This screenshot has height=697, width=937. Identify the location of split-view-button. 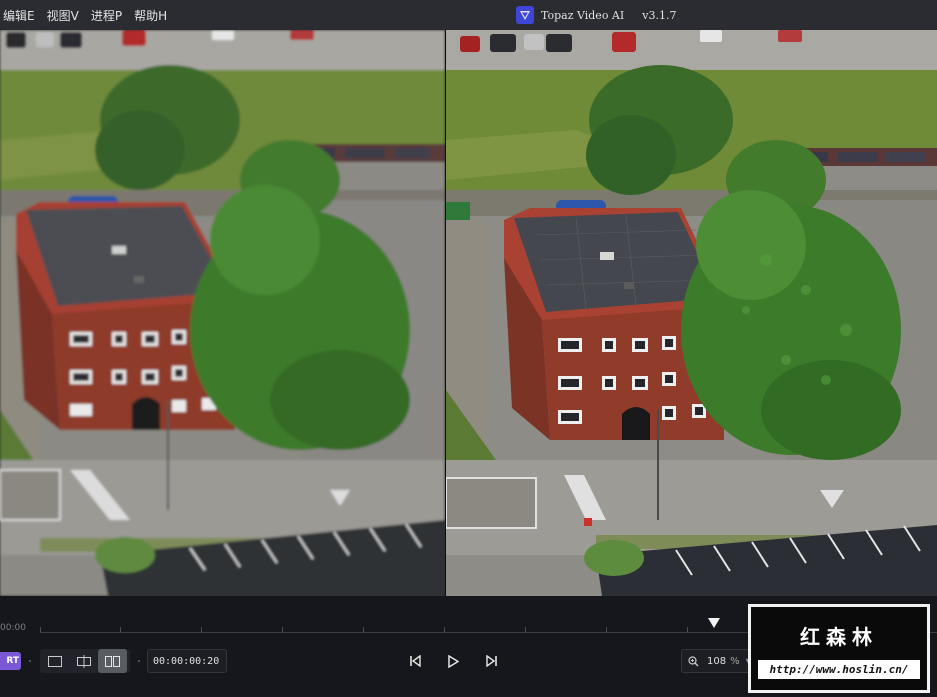
(83, 661).